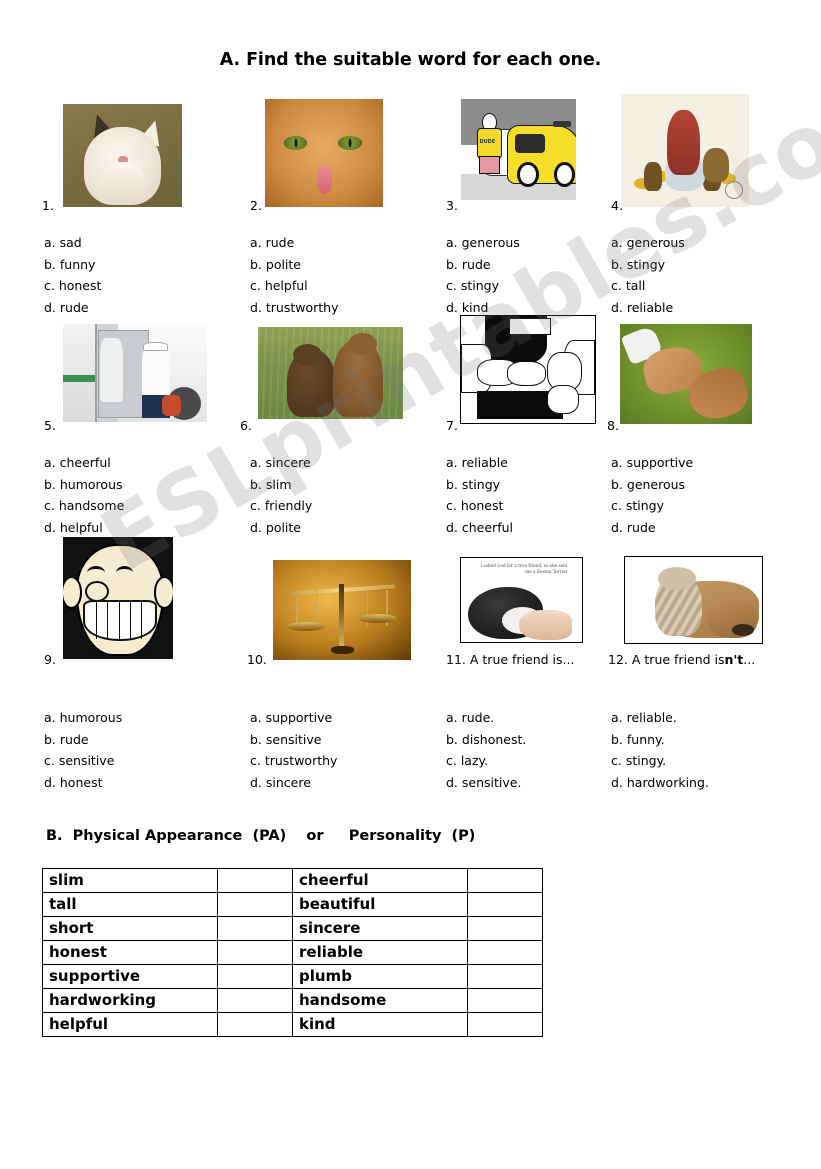 This screenshot has width=821, height=1169. I want to click on option-c: c. stingy., so click(660, 761).